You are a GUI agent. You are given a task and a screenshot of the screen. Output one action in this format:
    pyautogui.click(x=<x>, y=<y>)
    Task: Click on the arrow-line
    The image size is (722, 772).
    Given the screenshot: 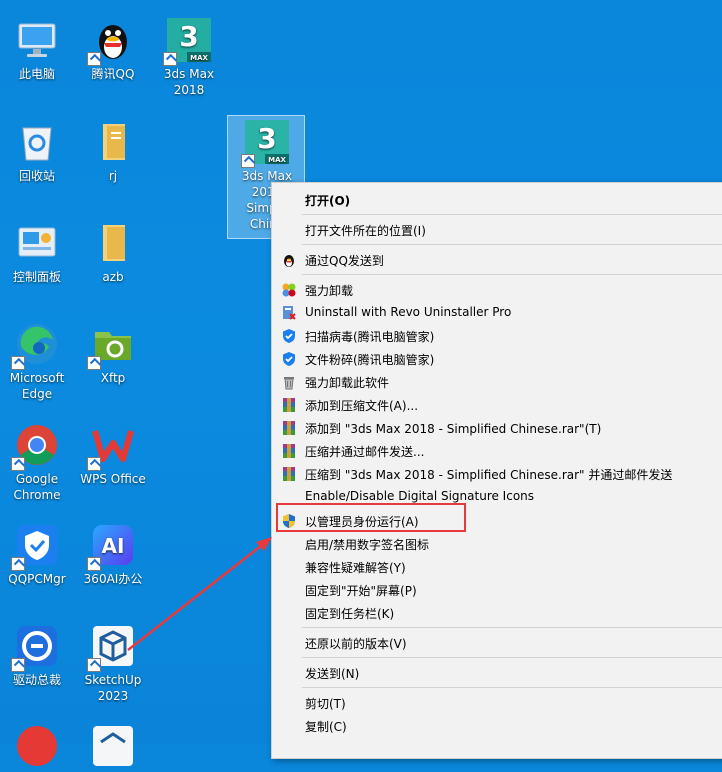 What is the action you would take?
    pyautogui.click(x=195, y=597)
    